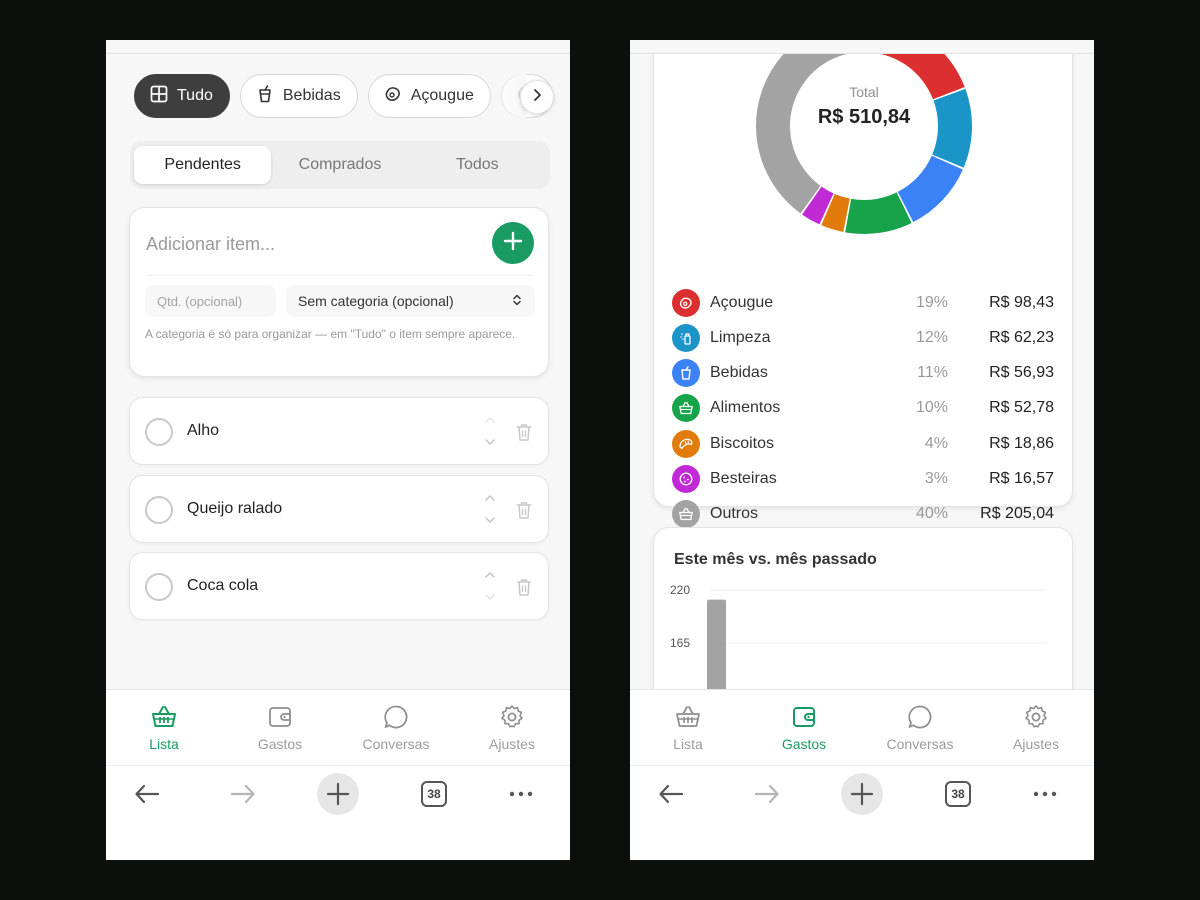 This screenshot has height=900, width=1200. I want to click on category-select-value: Sem categoria (opcional), so click(376, 301).